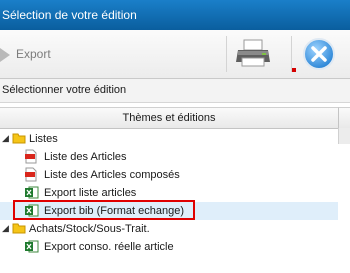 The image size is (350, 273). I want to click on selector-bar: Sélectionner votre édition, so click(175, 91).